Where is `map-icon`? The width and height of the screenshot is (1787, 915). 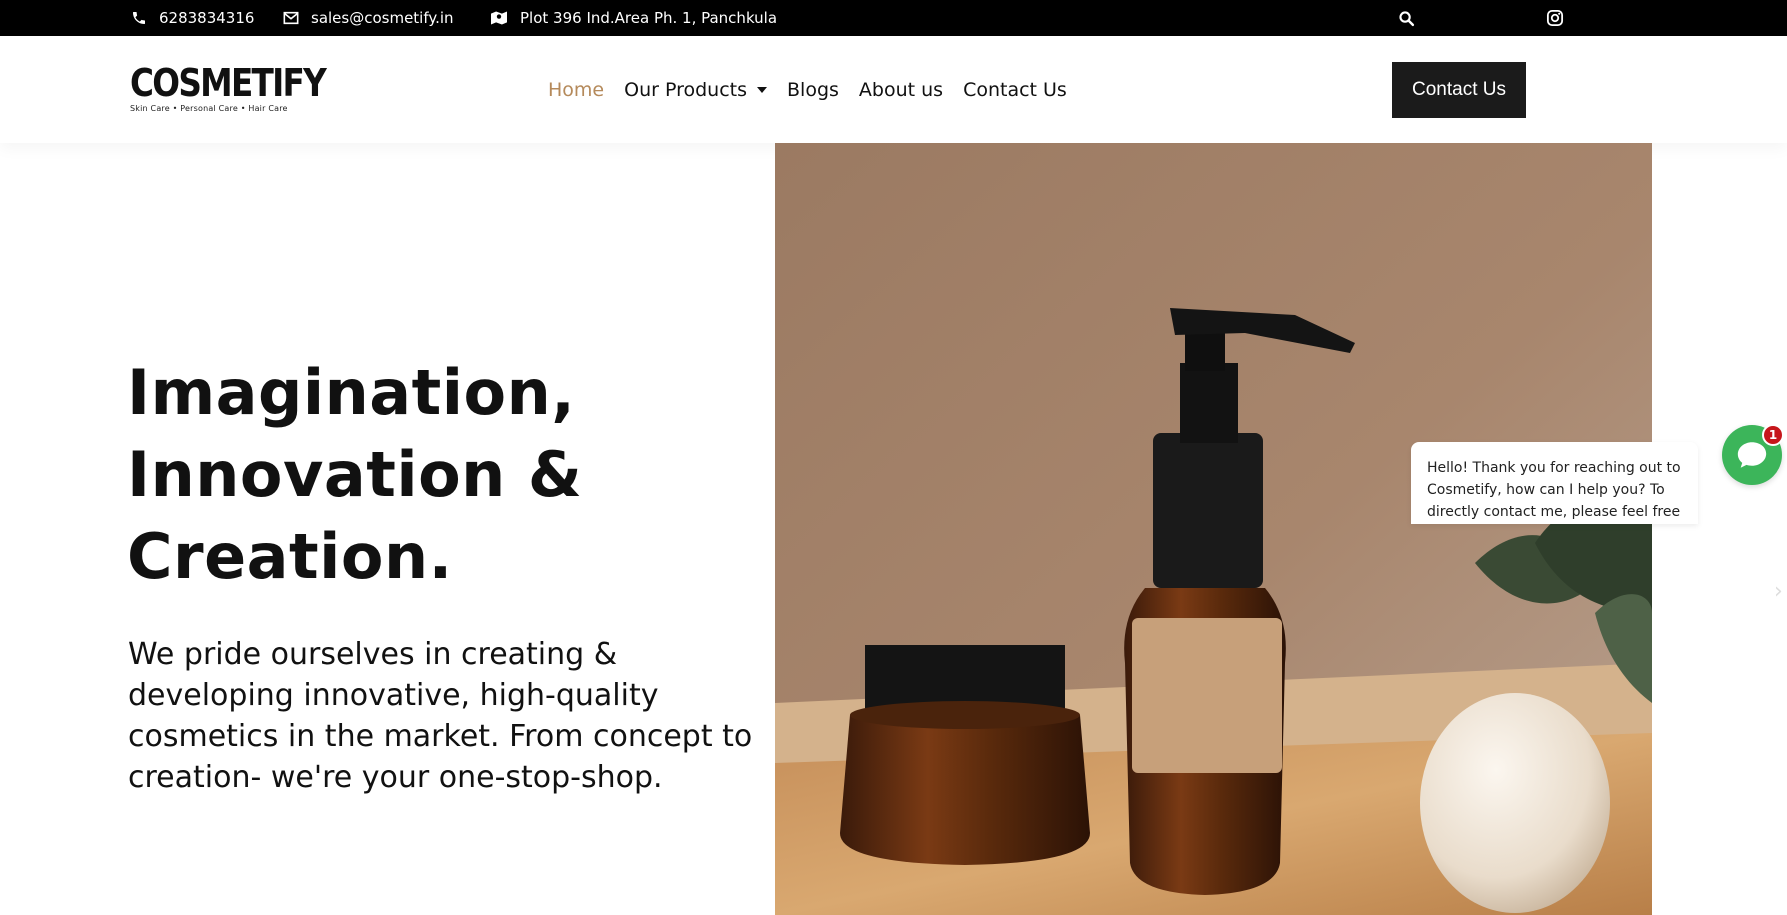 map-icon is located at coordinates (499, 18).